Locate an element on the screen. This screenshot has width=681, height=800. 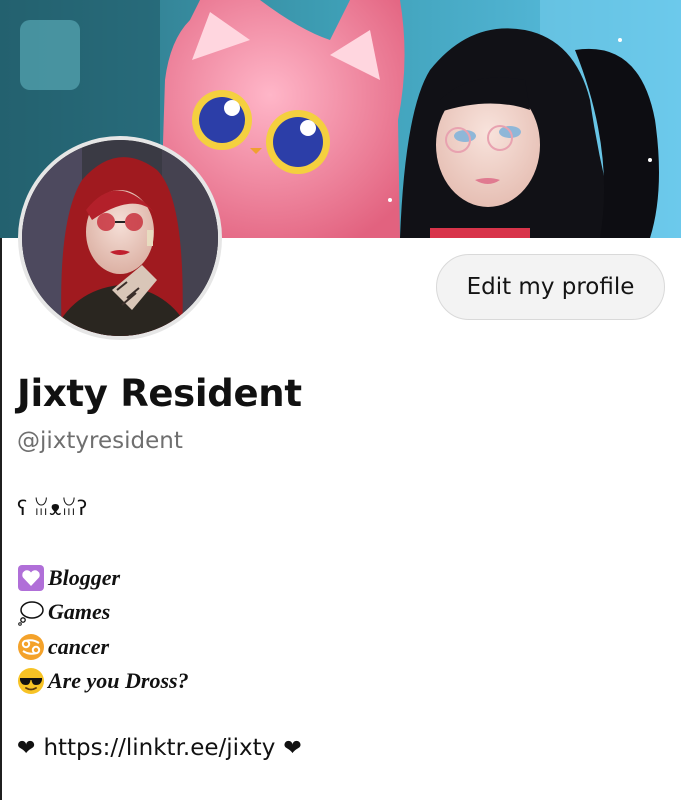
bio-line-text: Are you Dross? is located at coordinates (118, 680).